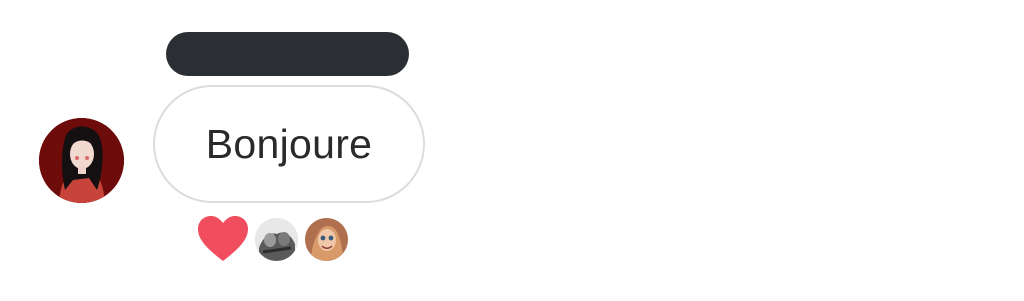 This screenshot has height=301, width=1024. I want to click on sender-avatar, so click(81, 160).